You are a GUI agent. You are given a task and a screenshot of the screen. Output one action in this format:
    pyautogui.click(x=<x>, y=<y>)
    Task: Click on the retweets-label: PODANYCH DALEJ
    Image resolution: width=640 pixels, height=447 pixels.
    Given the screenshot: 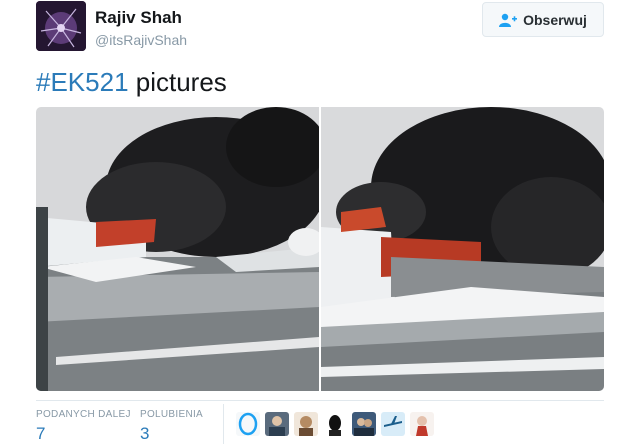 What is the action you would take?
    pyautogui.click(x=83, y=414)
    